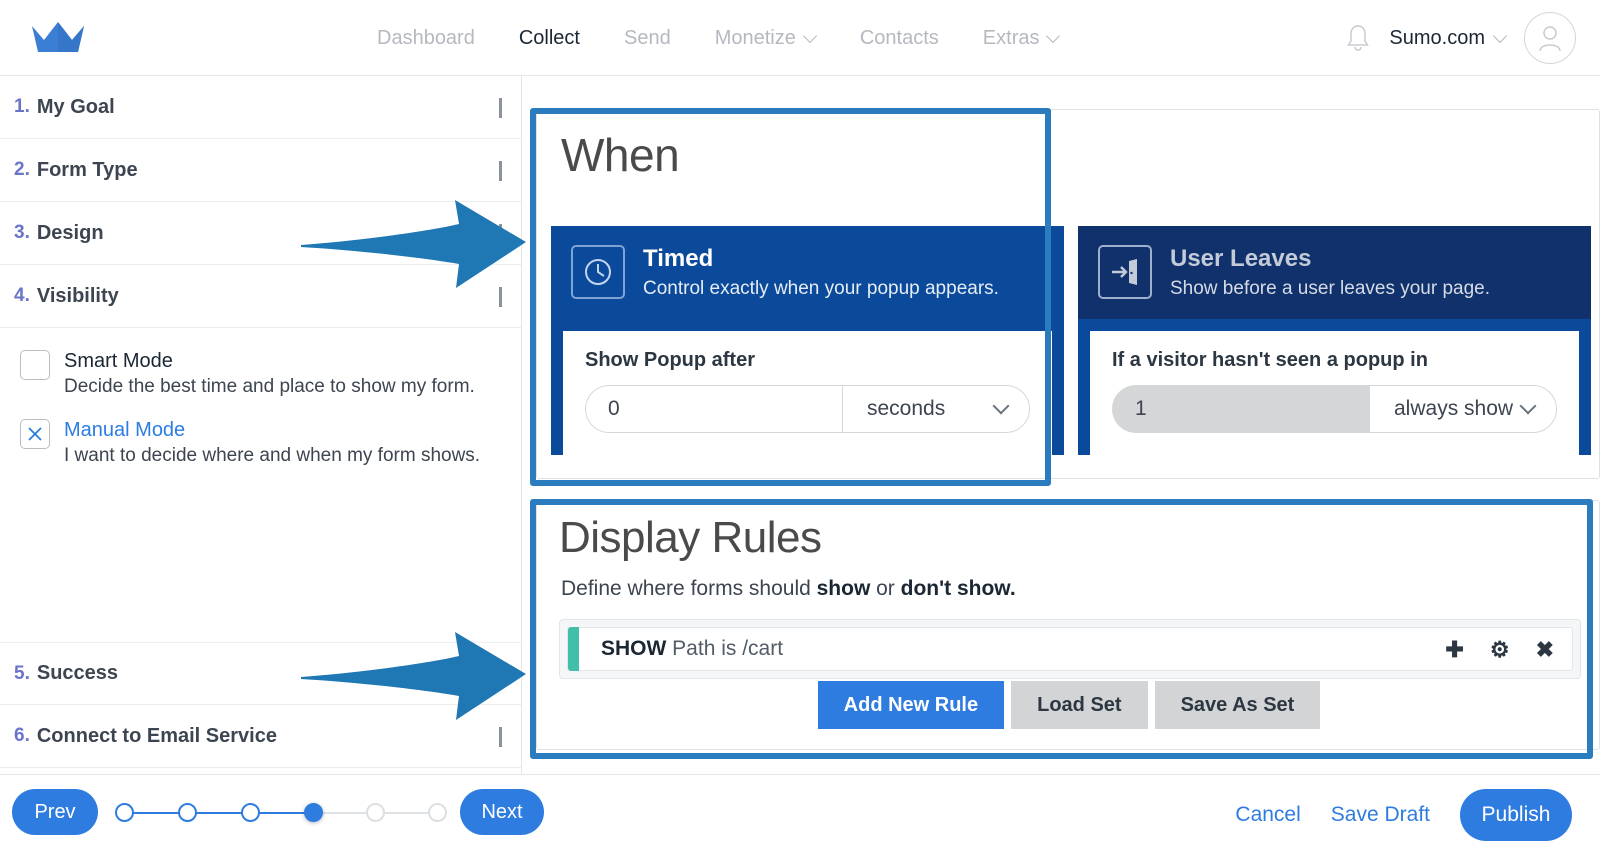 The height and width of the screenshot is (867, 1600). Describe the element at coordinates (1454, 408) in the screenshot. I see `select-value: always show` at that location.